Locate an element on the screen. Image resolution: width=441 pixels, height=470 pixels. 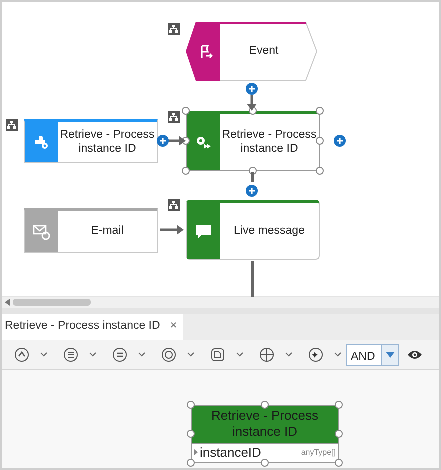
sparkle-icon is located at coordinates (316, 354).